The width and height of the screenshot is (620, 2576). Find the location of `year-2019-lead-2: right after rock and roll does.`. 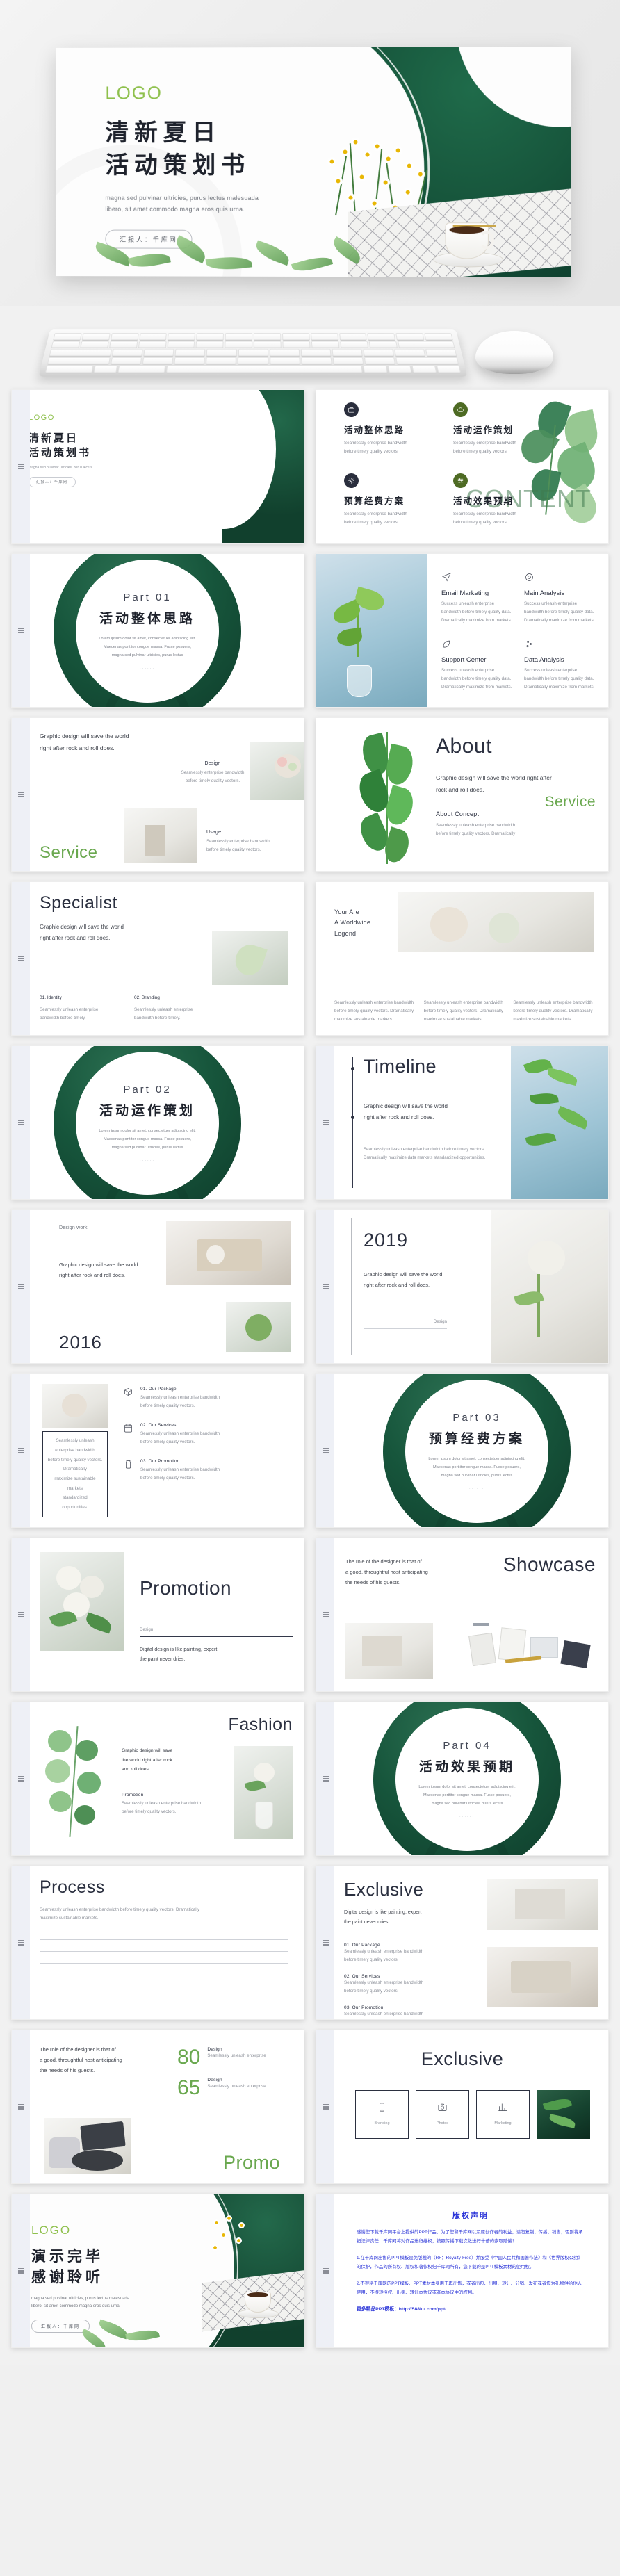

year-2019-lead-2: right after rock and roll does. is located at coordinates (397, 1285).